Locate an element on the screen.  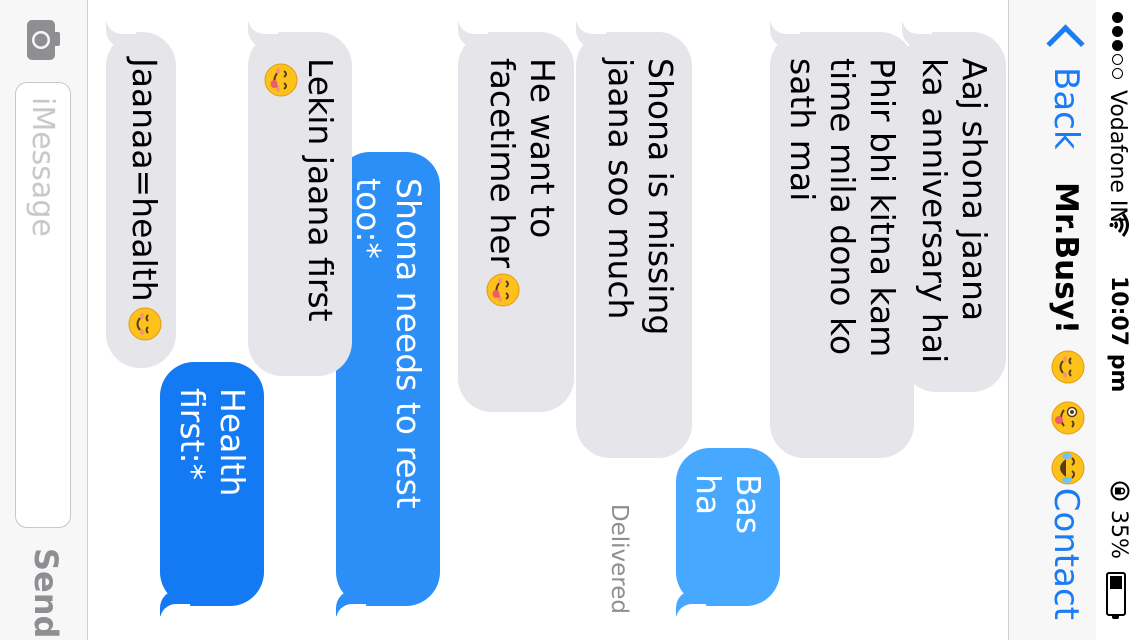
message-input-bar: iMessage Send is located at coordinates (44, 320).